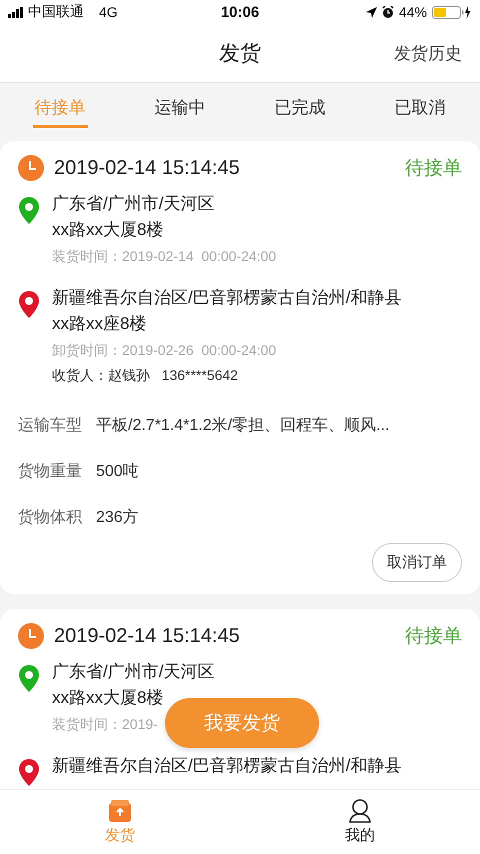  I want to click on battery-charging-icon, so click(452, 12).